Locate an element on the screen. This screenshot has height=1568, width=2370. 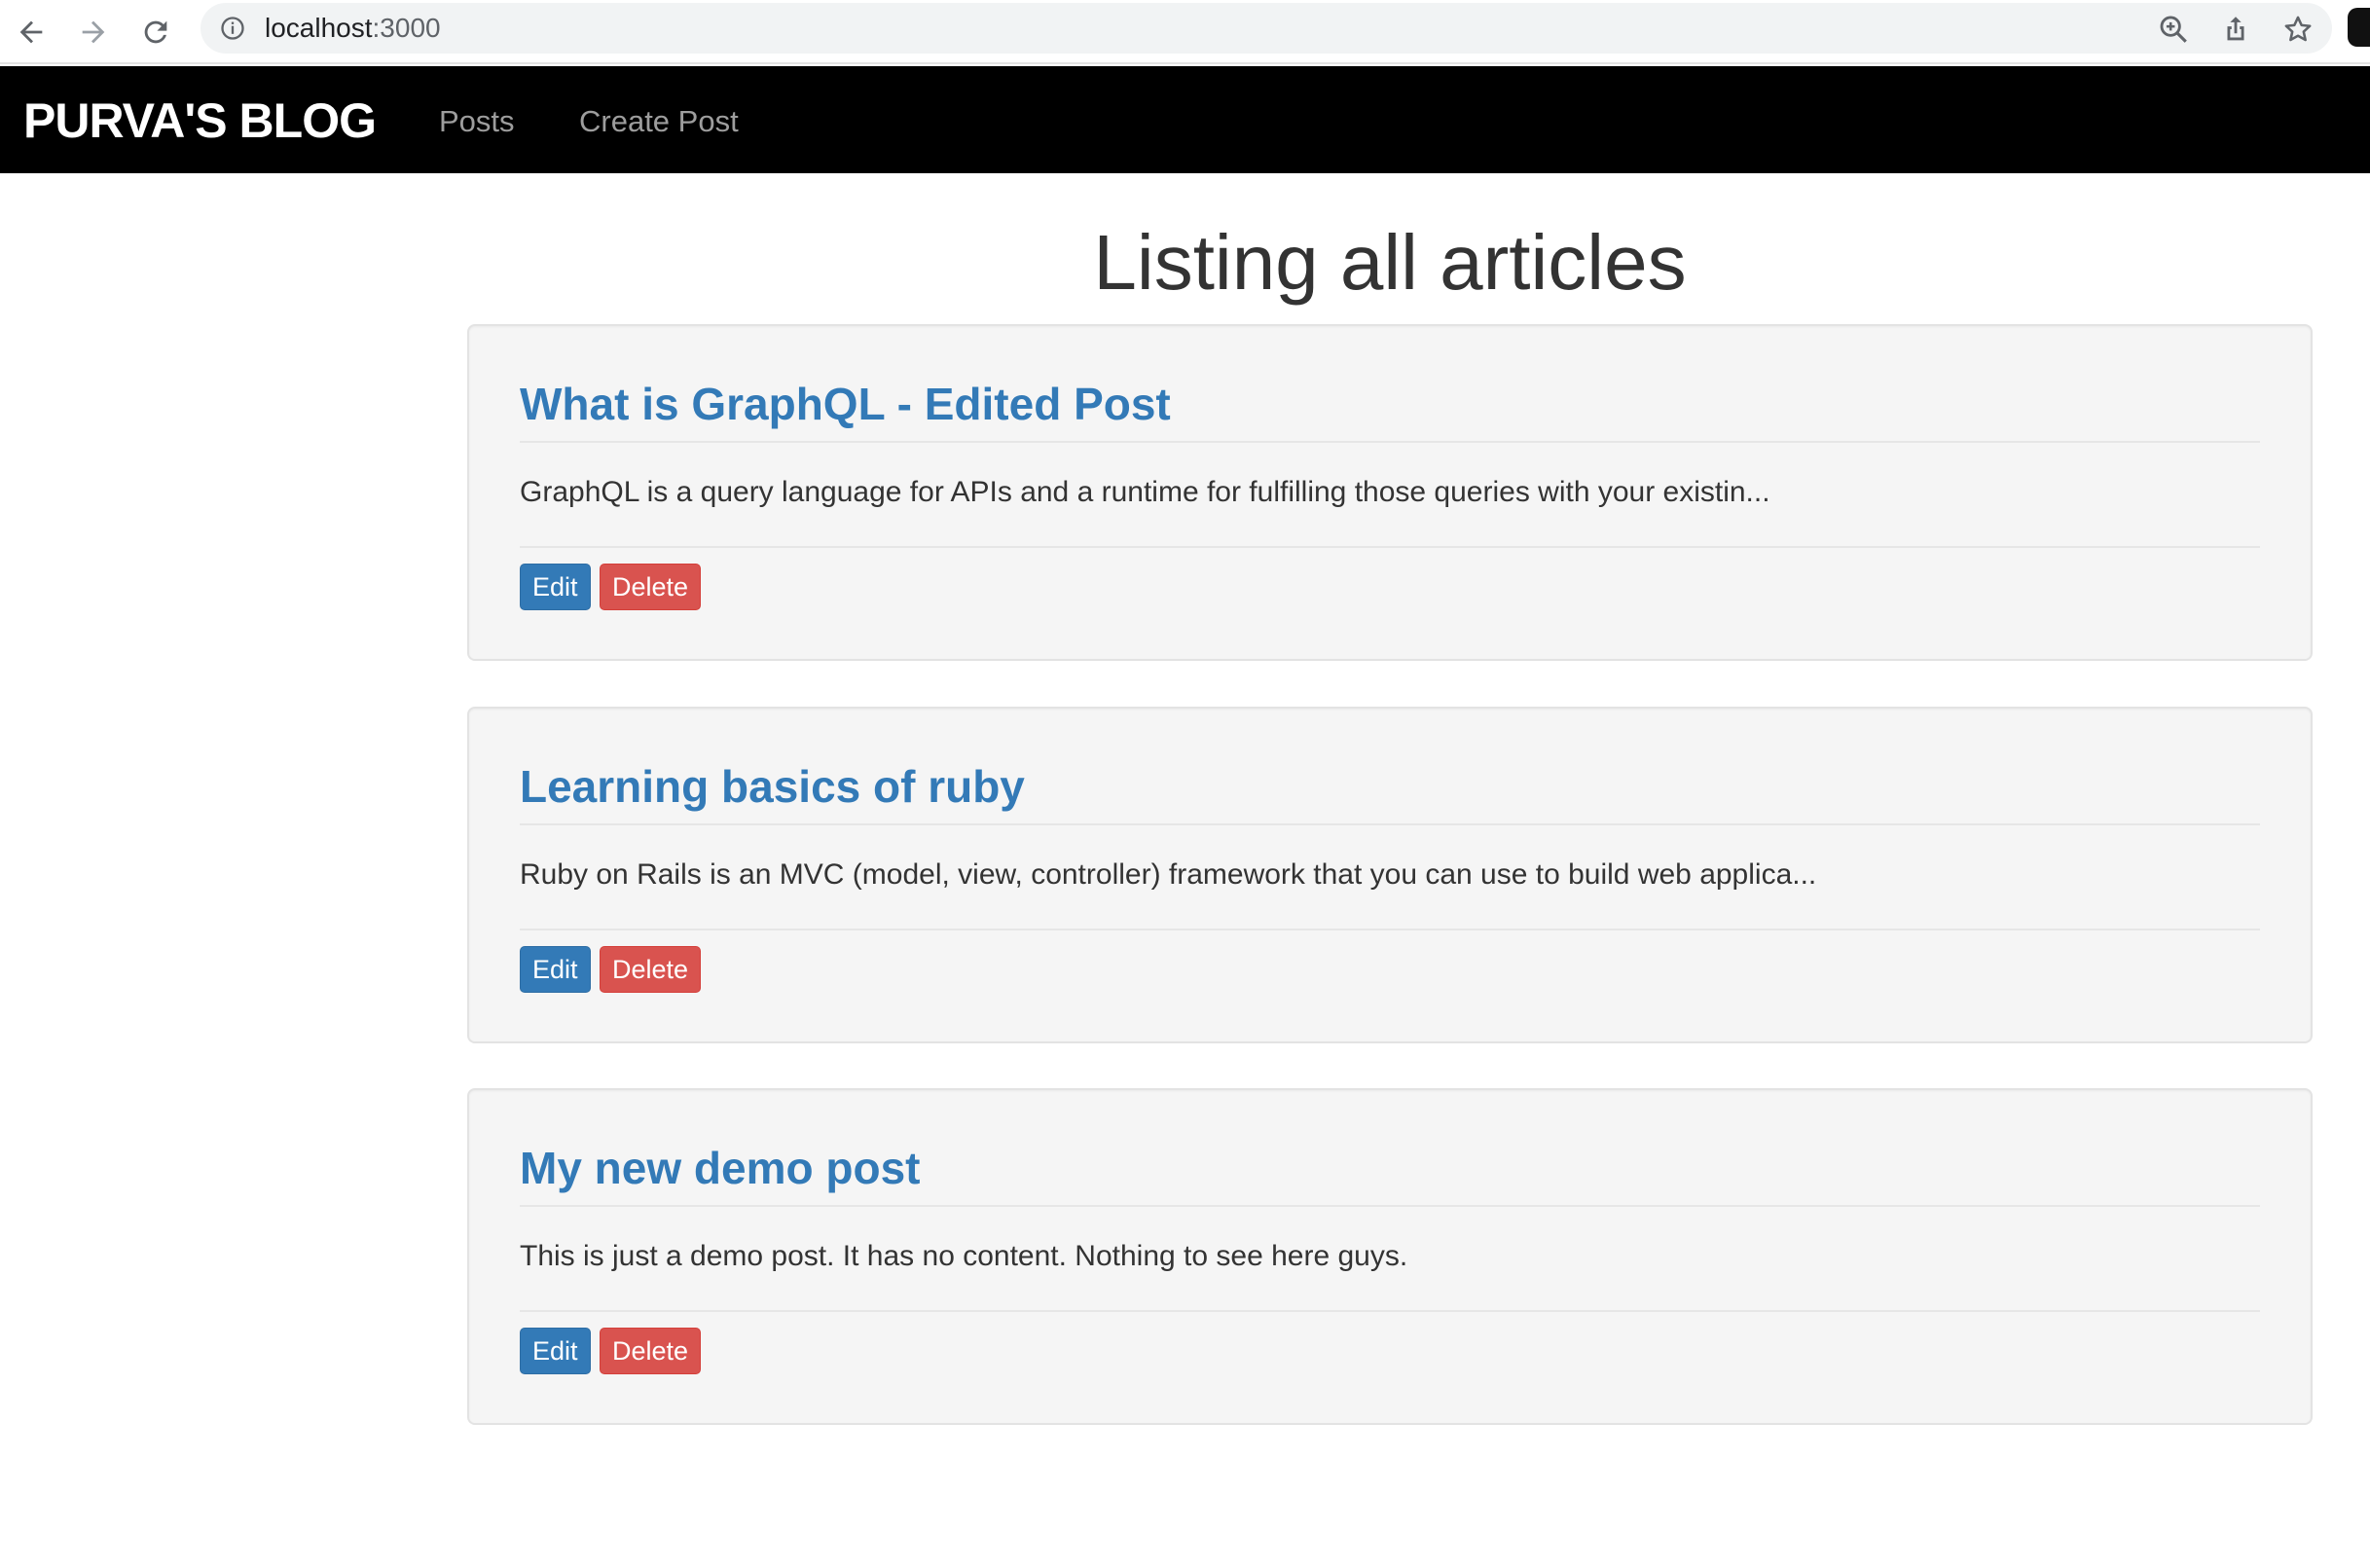
zoom-icon is located at coordinates (2173, 29).